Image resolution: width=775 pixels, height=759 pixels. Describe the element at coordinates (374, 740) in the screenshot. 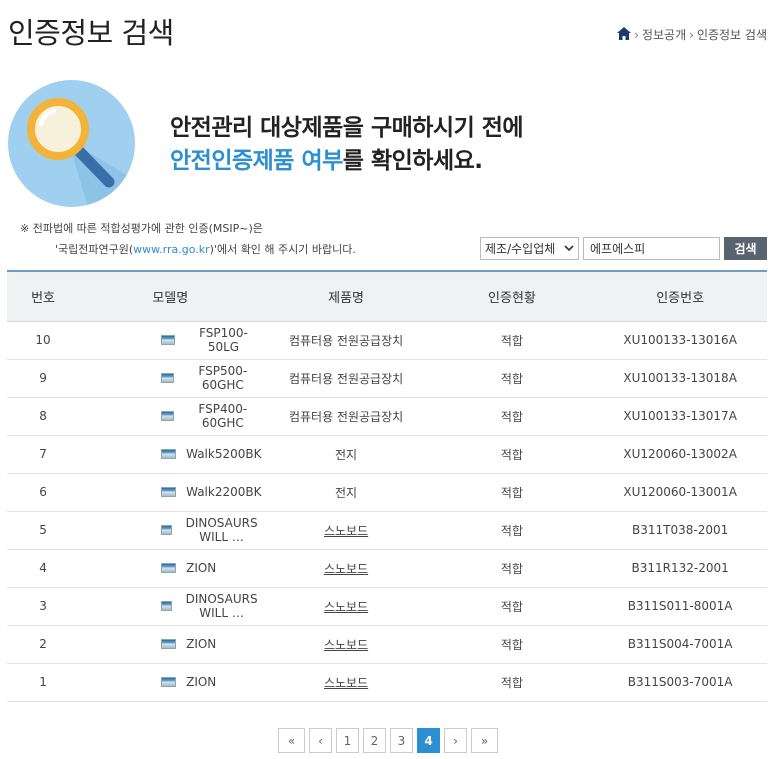

I see `page-2-button: 2` at that location.